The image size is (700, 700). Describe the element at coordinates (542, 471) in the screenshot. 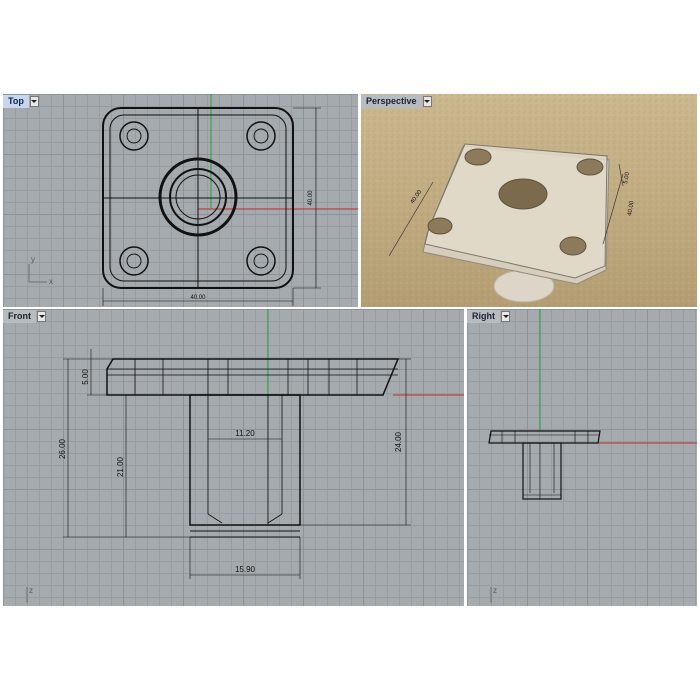

I see `right-stem` at that location.